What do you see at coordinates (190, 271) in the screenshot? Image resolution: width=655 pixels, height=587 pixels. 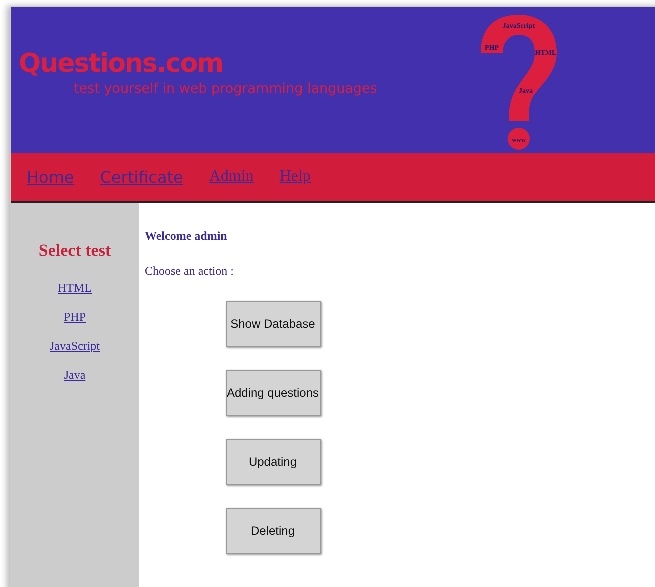 I see `prompt-text: Choose an action :` at bounding box center [190, 271].